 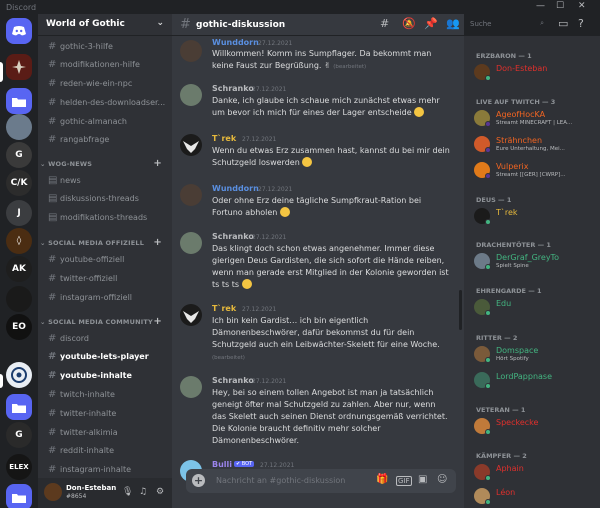 I want to click on threads-icon: #, so click(x=384, y=23).